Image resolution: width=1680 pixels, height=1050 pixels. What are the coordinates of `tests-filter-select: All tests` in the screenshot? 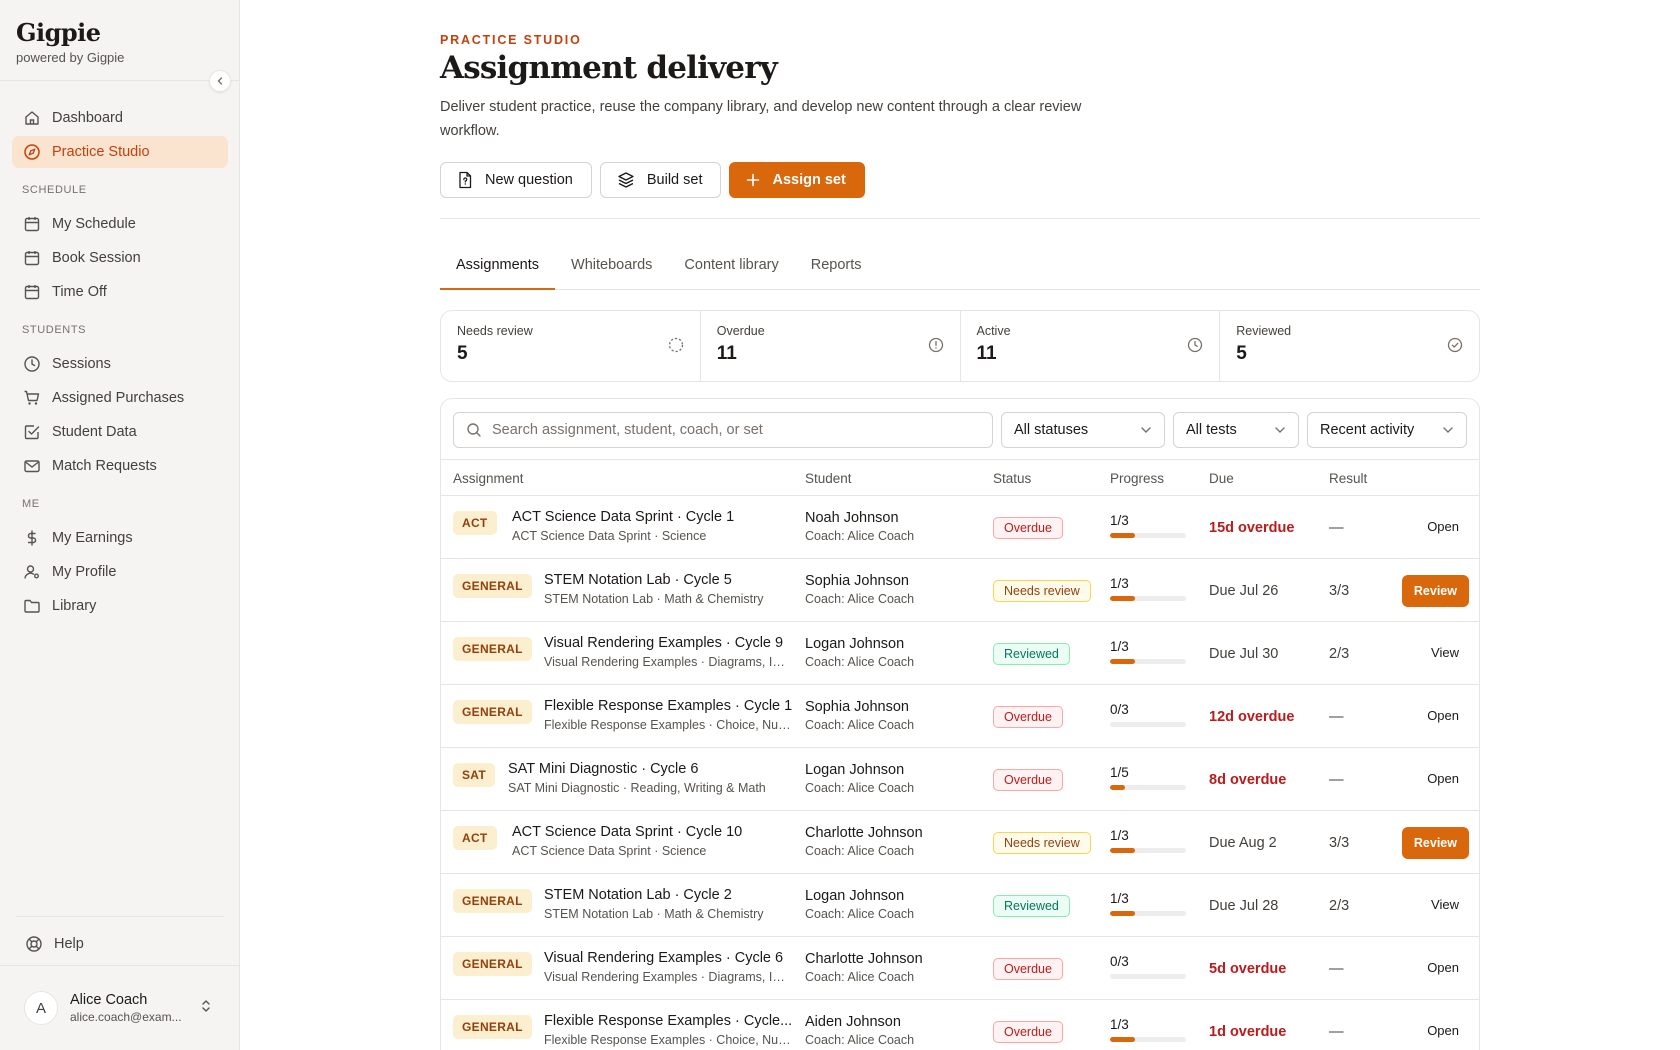 It's located at (1236, 430).